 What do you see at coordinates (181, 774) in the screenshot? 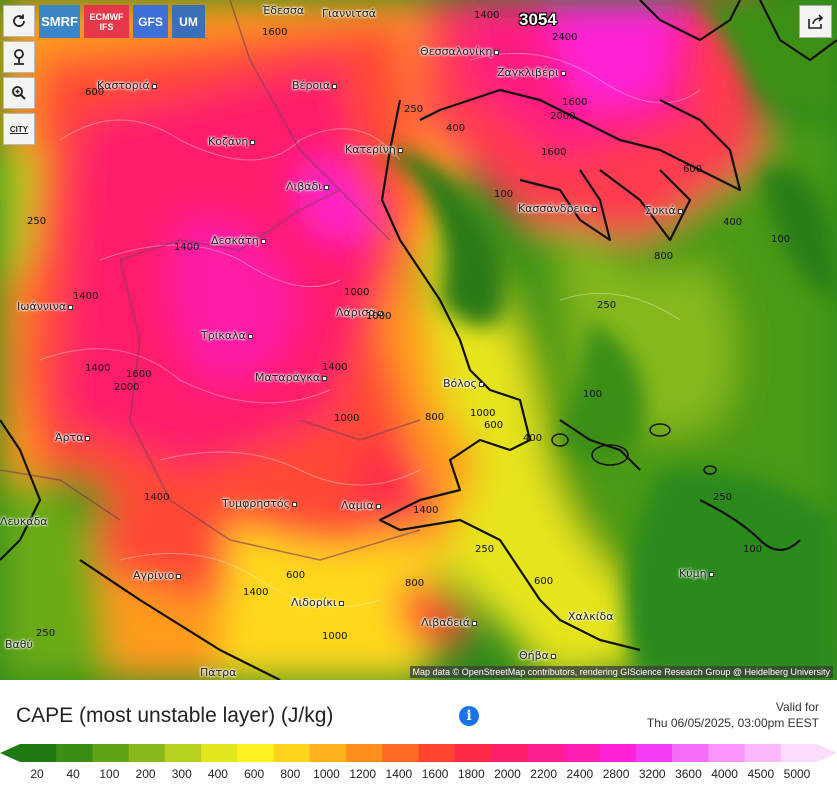
I see `scale-value-label: 300` at bounding box center [181, 774].